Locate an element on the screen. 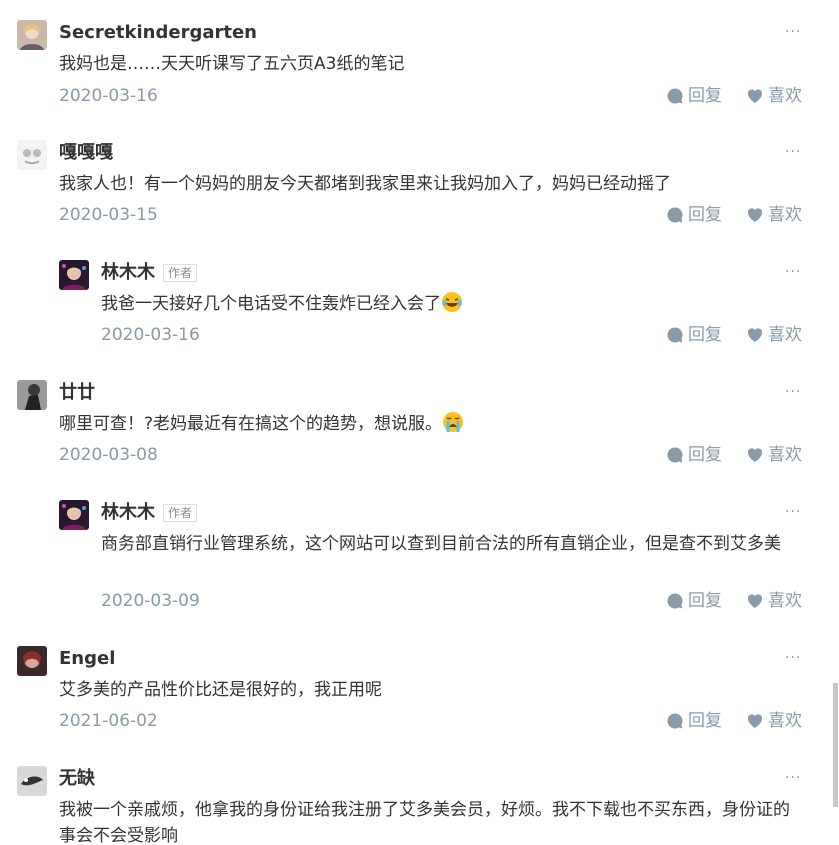 The height and width of the screenshot is (845, 839). comment-text: 我爸一天接好几个电话受不住轰炸已经入会了 is located at coordinates (282, 304).